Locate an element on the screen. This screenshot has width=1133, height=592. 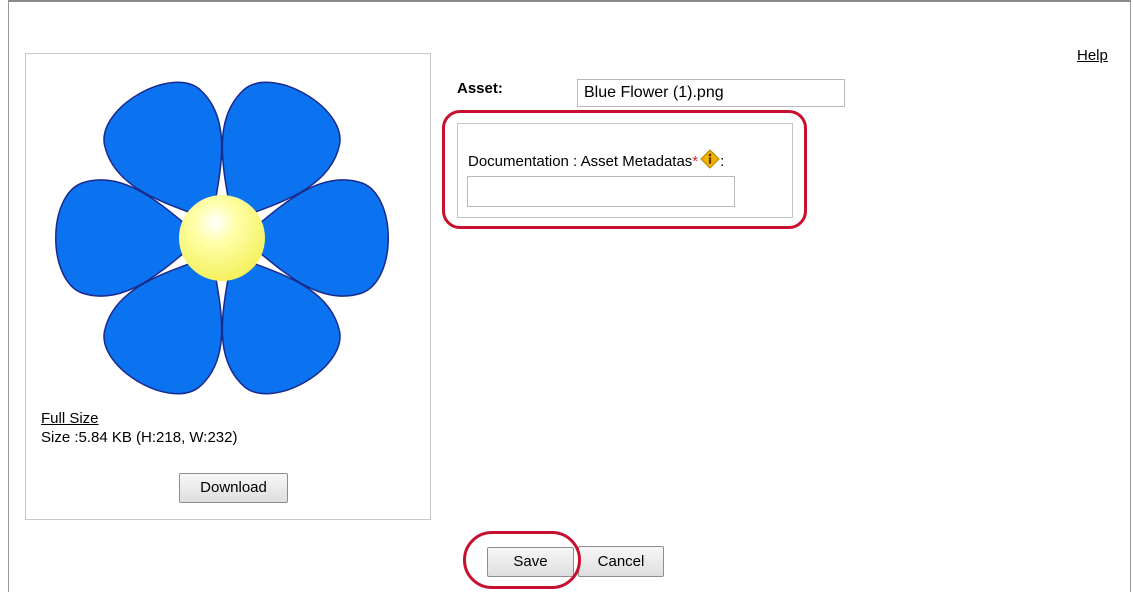
help-link: Help is located at coordinates (1092, 55).